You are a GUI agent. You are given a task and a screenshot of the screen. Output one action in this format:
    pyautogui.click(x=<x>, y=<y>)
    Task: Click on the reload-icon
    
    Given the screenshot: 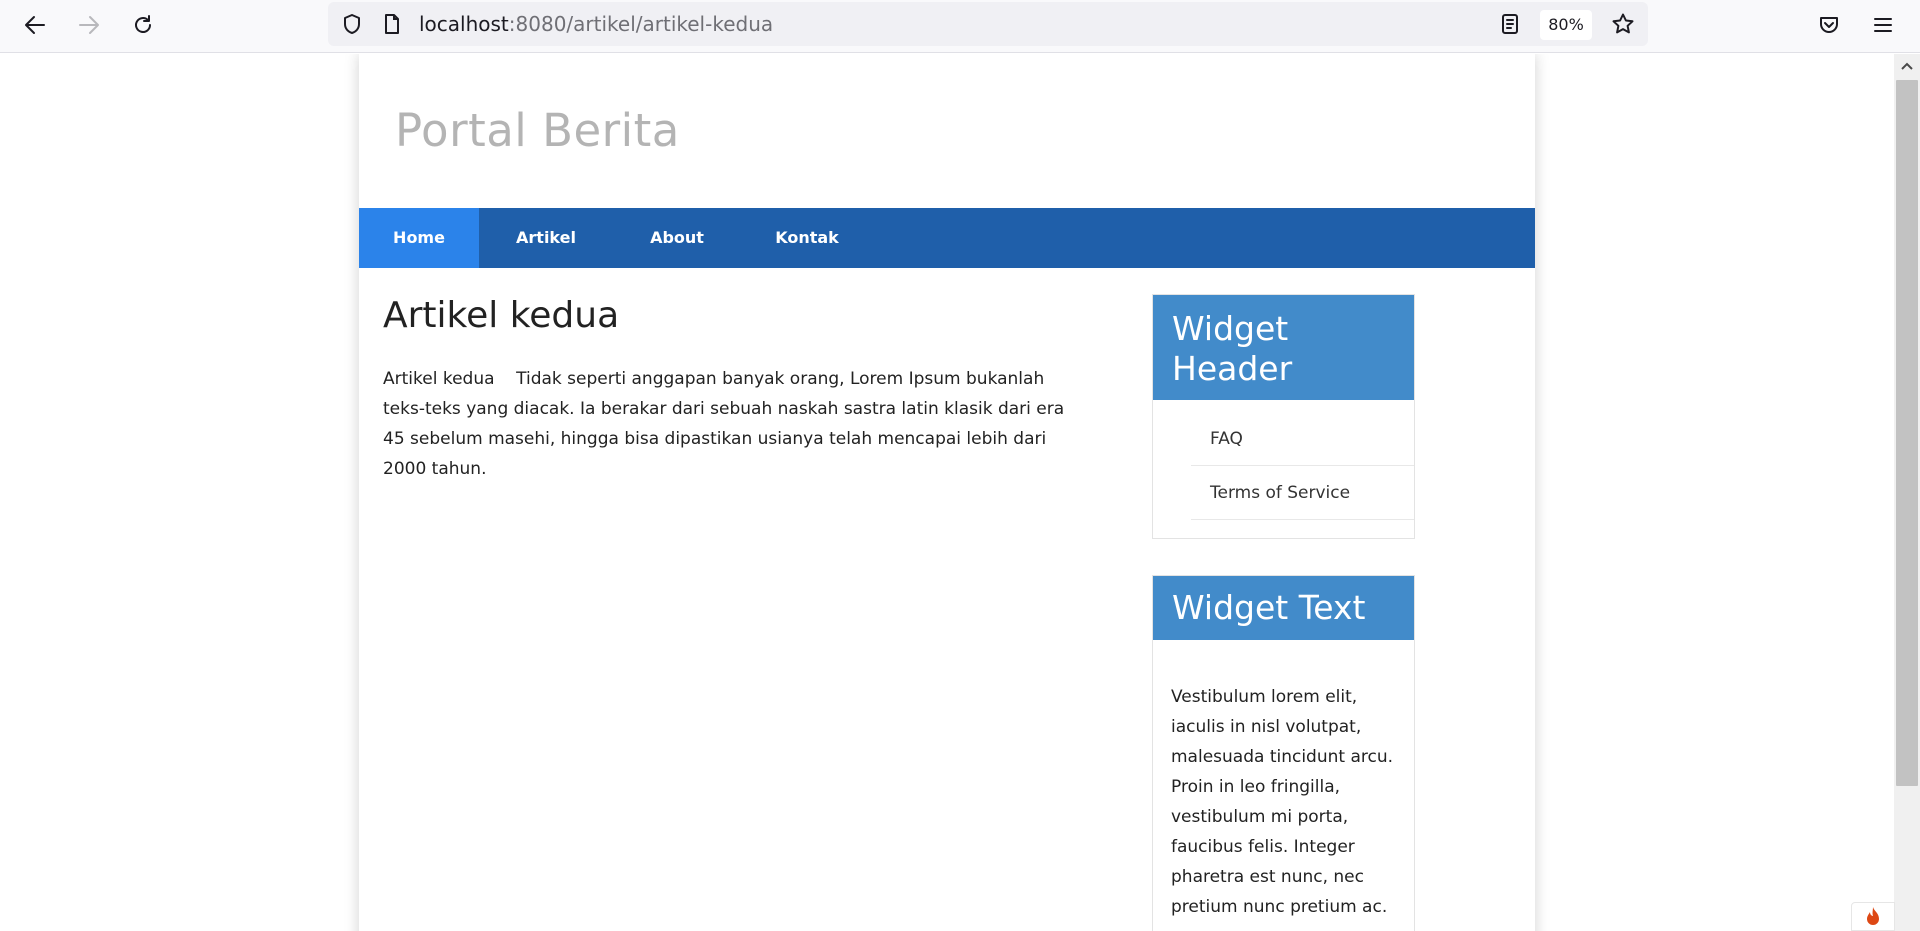 What is the action you would take?
    pyautogui.click(x=143, y=24)
    